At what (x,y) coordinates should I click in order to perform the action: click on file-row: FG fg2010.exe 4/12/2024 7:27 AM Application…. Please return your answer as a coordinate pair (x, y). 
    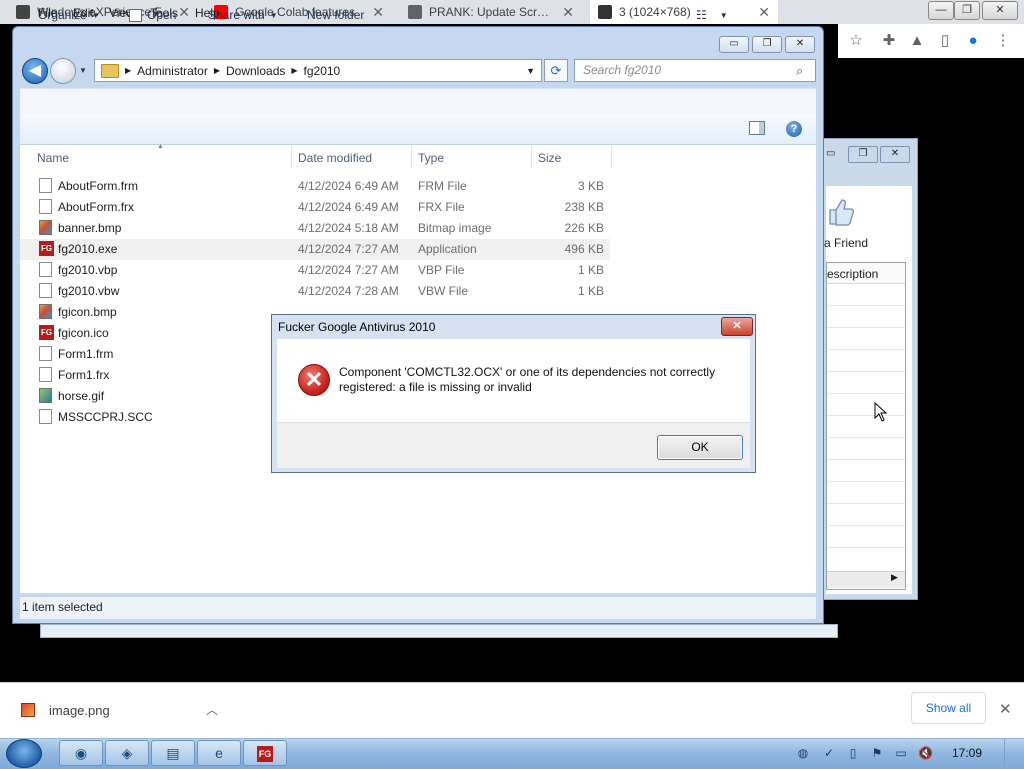
    Looking at the image, I should click on (315, 249).